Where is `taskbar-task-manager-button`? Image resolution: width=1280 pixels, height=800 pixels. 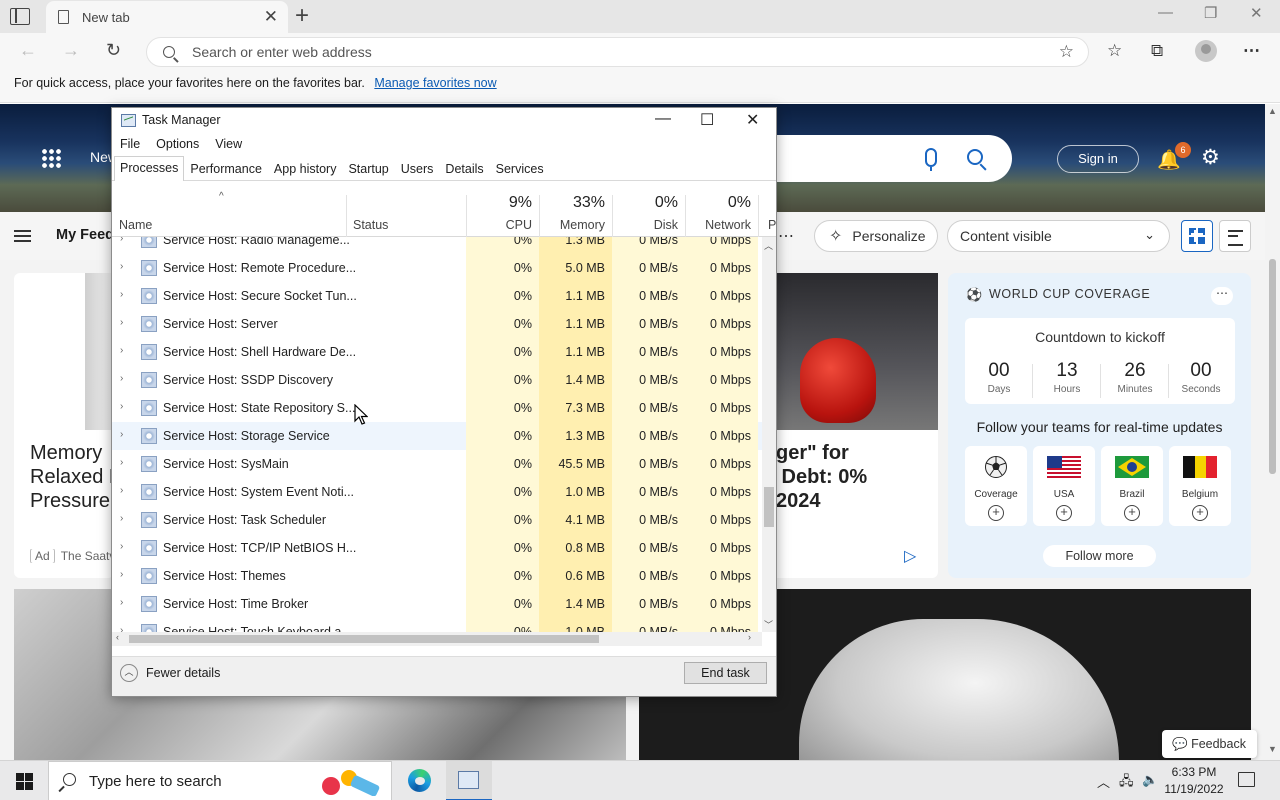 taskbar-task-manager-button is located at coordinates (469, 780).